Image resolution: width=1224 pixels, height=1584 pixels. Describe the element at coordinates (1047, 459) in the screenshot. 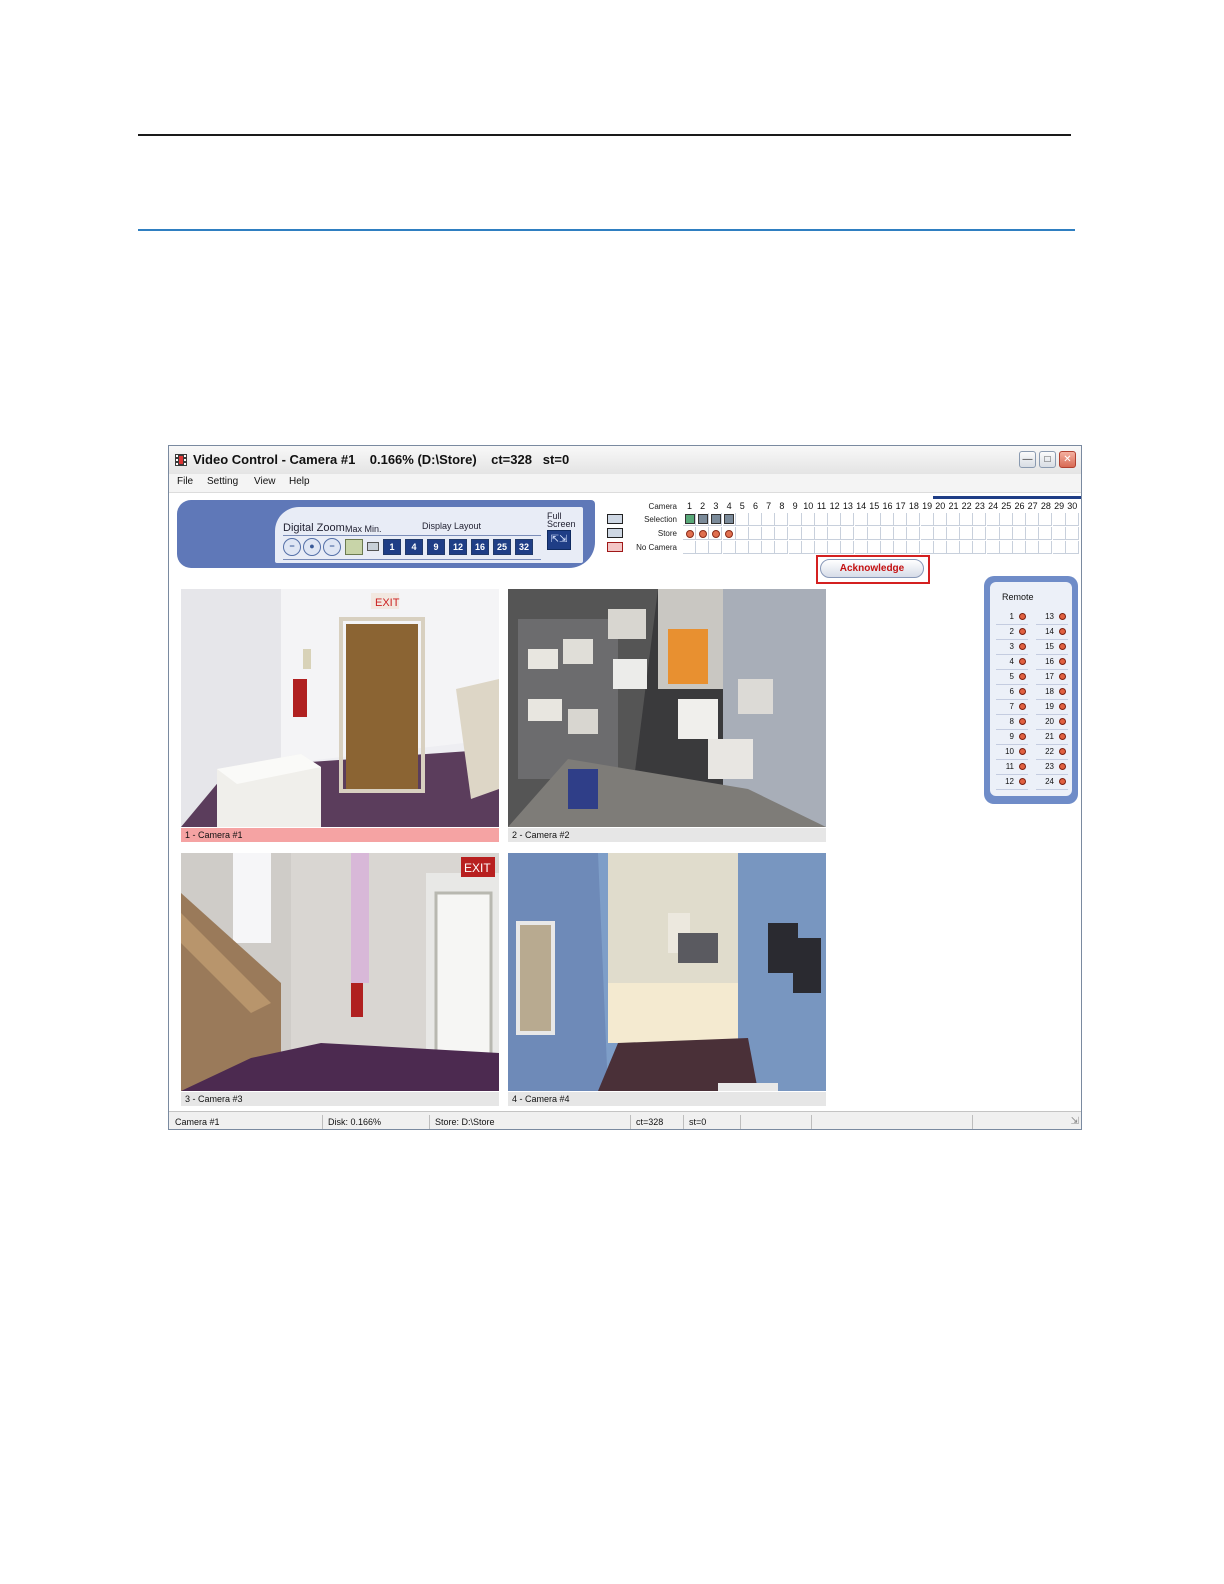

I see `maximize-button: □` at that location.